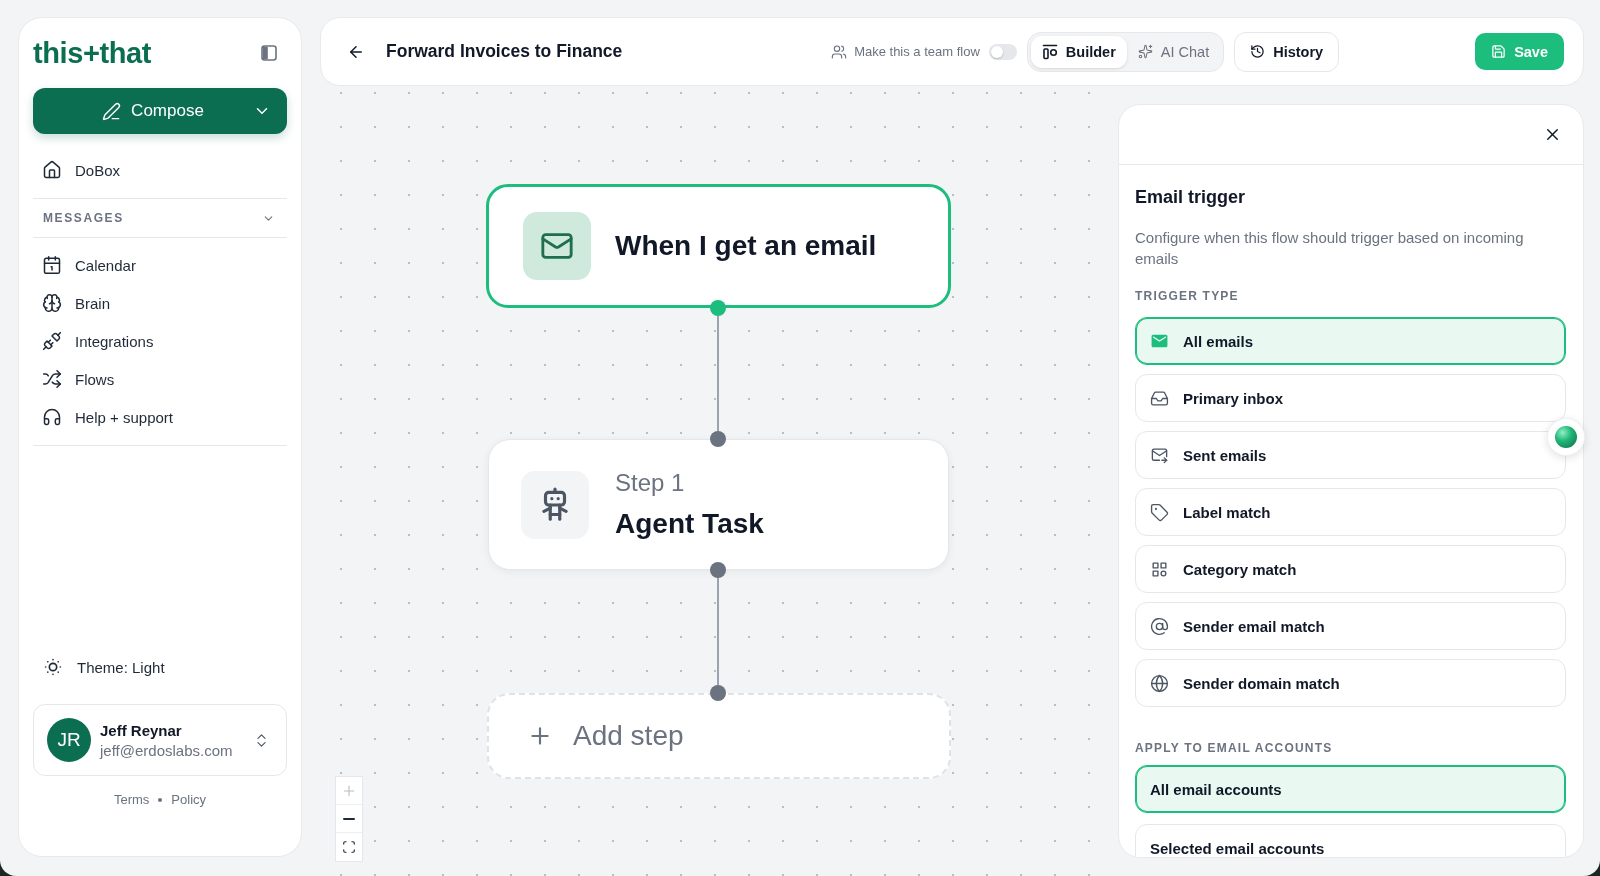 The image size is (1600, 876). I want to click on history-icon, so click(1258, 51).